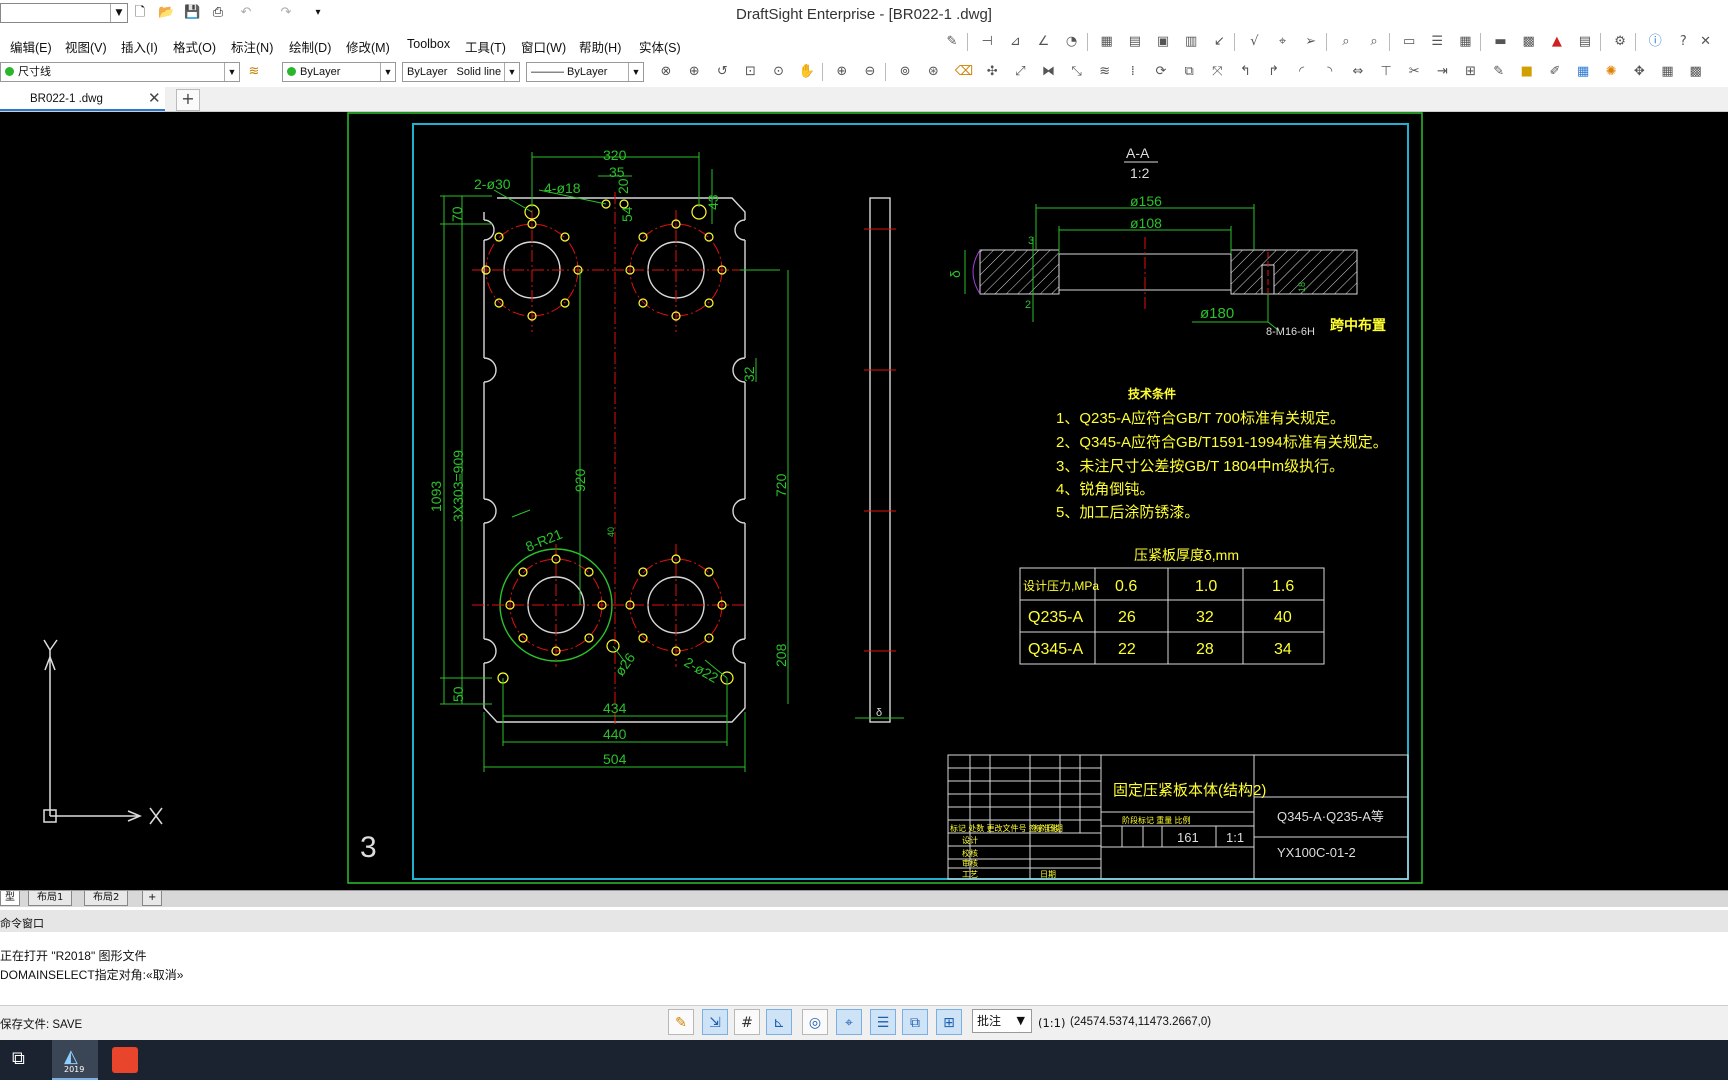 The image size is (1728, 1088). Describe the element at coordinates (461, 72) in the screenshot. I see `linestyle-combo: ByLayer Solid line ▼` at that location.